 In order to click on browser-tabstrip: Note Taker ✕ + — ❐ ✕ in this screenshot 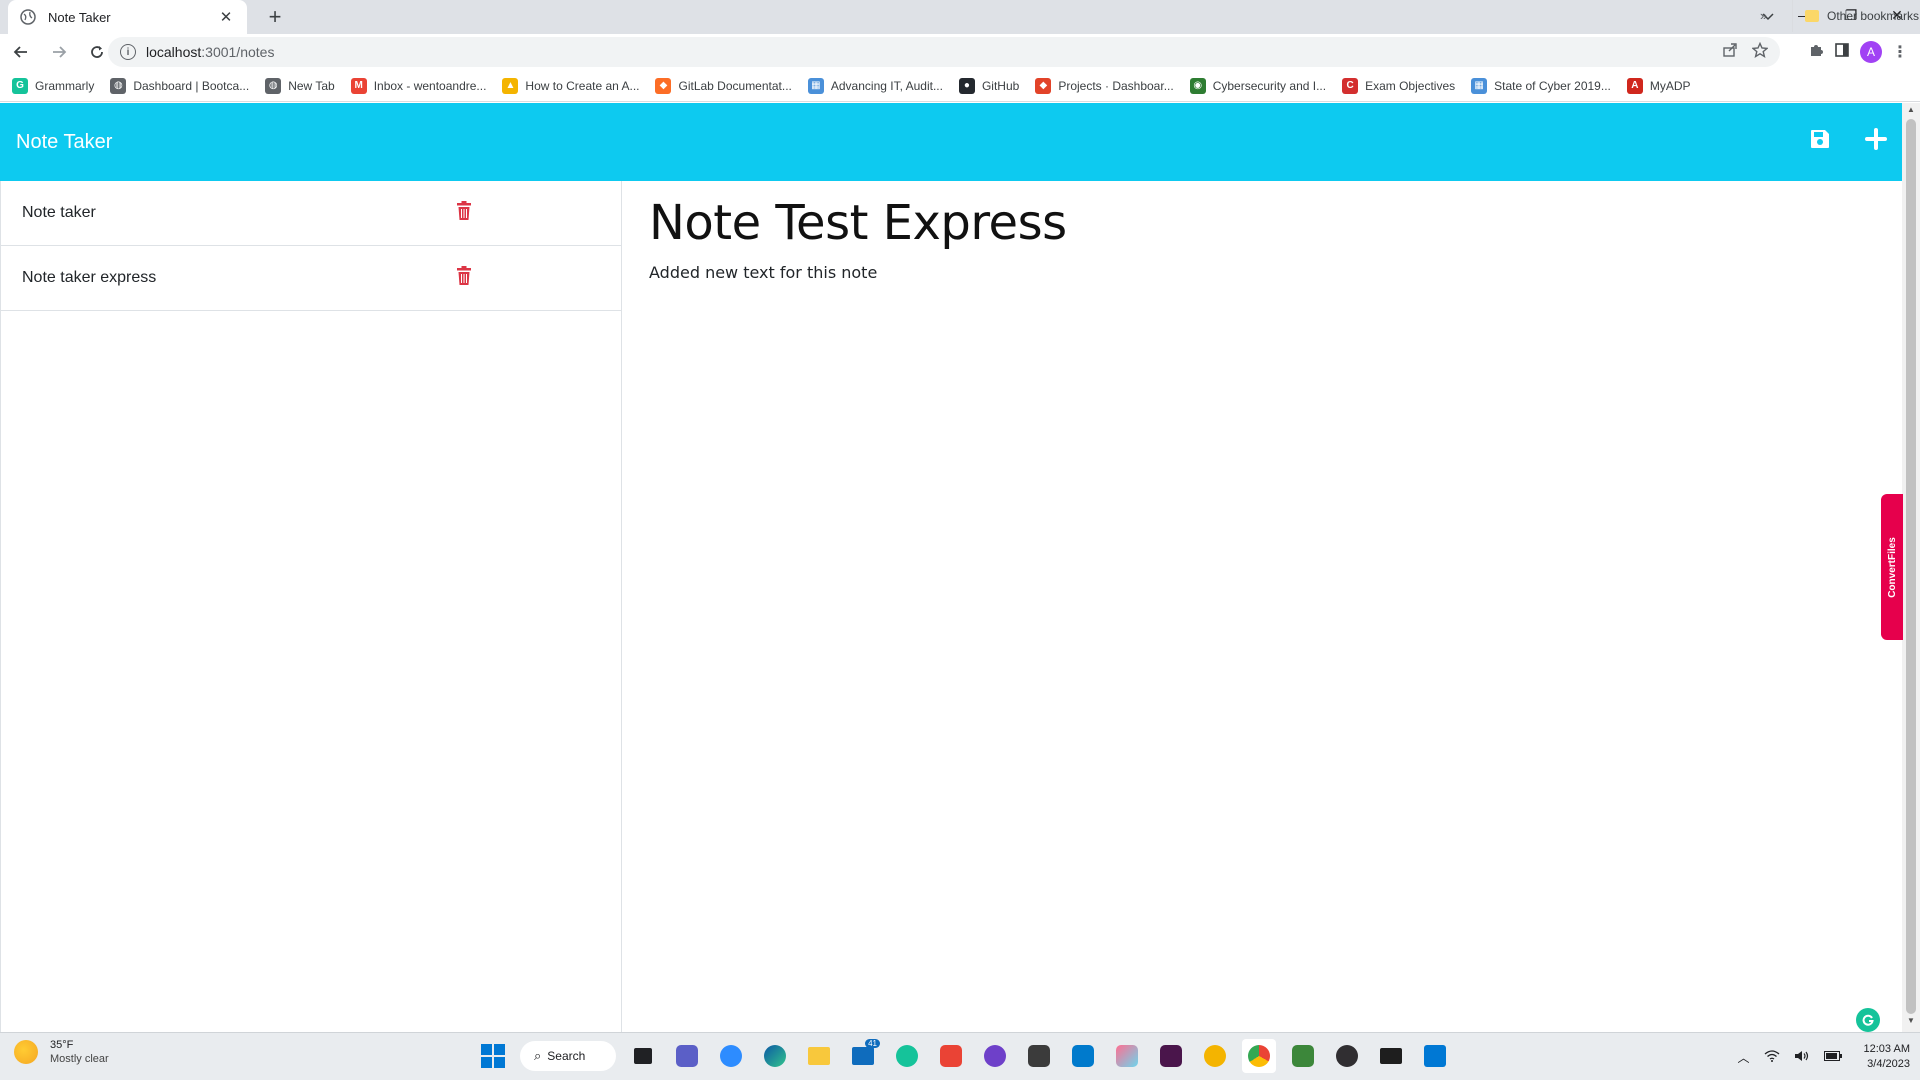, I will do `click(960, 17)`.